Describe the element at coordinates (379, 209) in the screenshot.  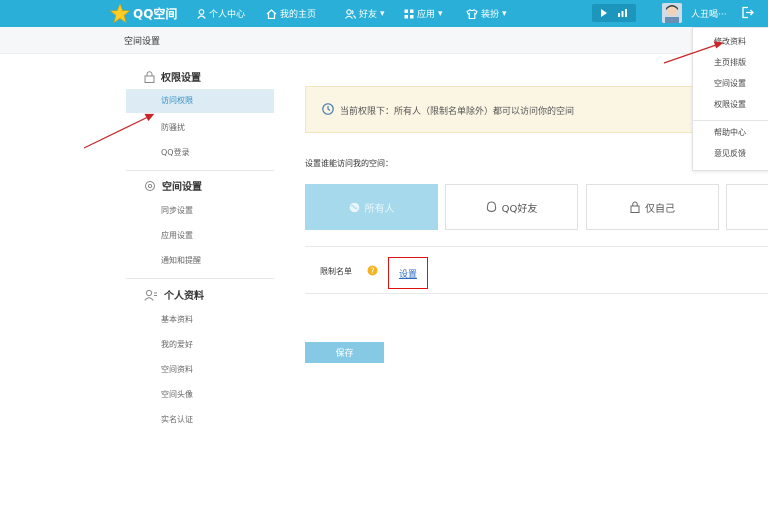
I see `option-label: 所有人` at that location.